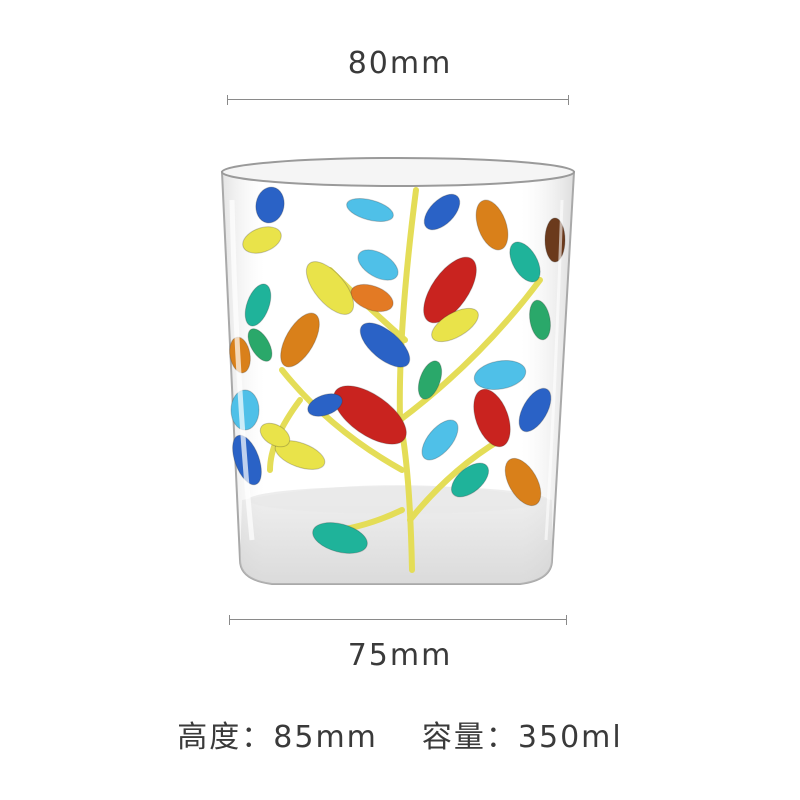  I want to click on glass-rim, so click(398, 172).